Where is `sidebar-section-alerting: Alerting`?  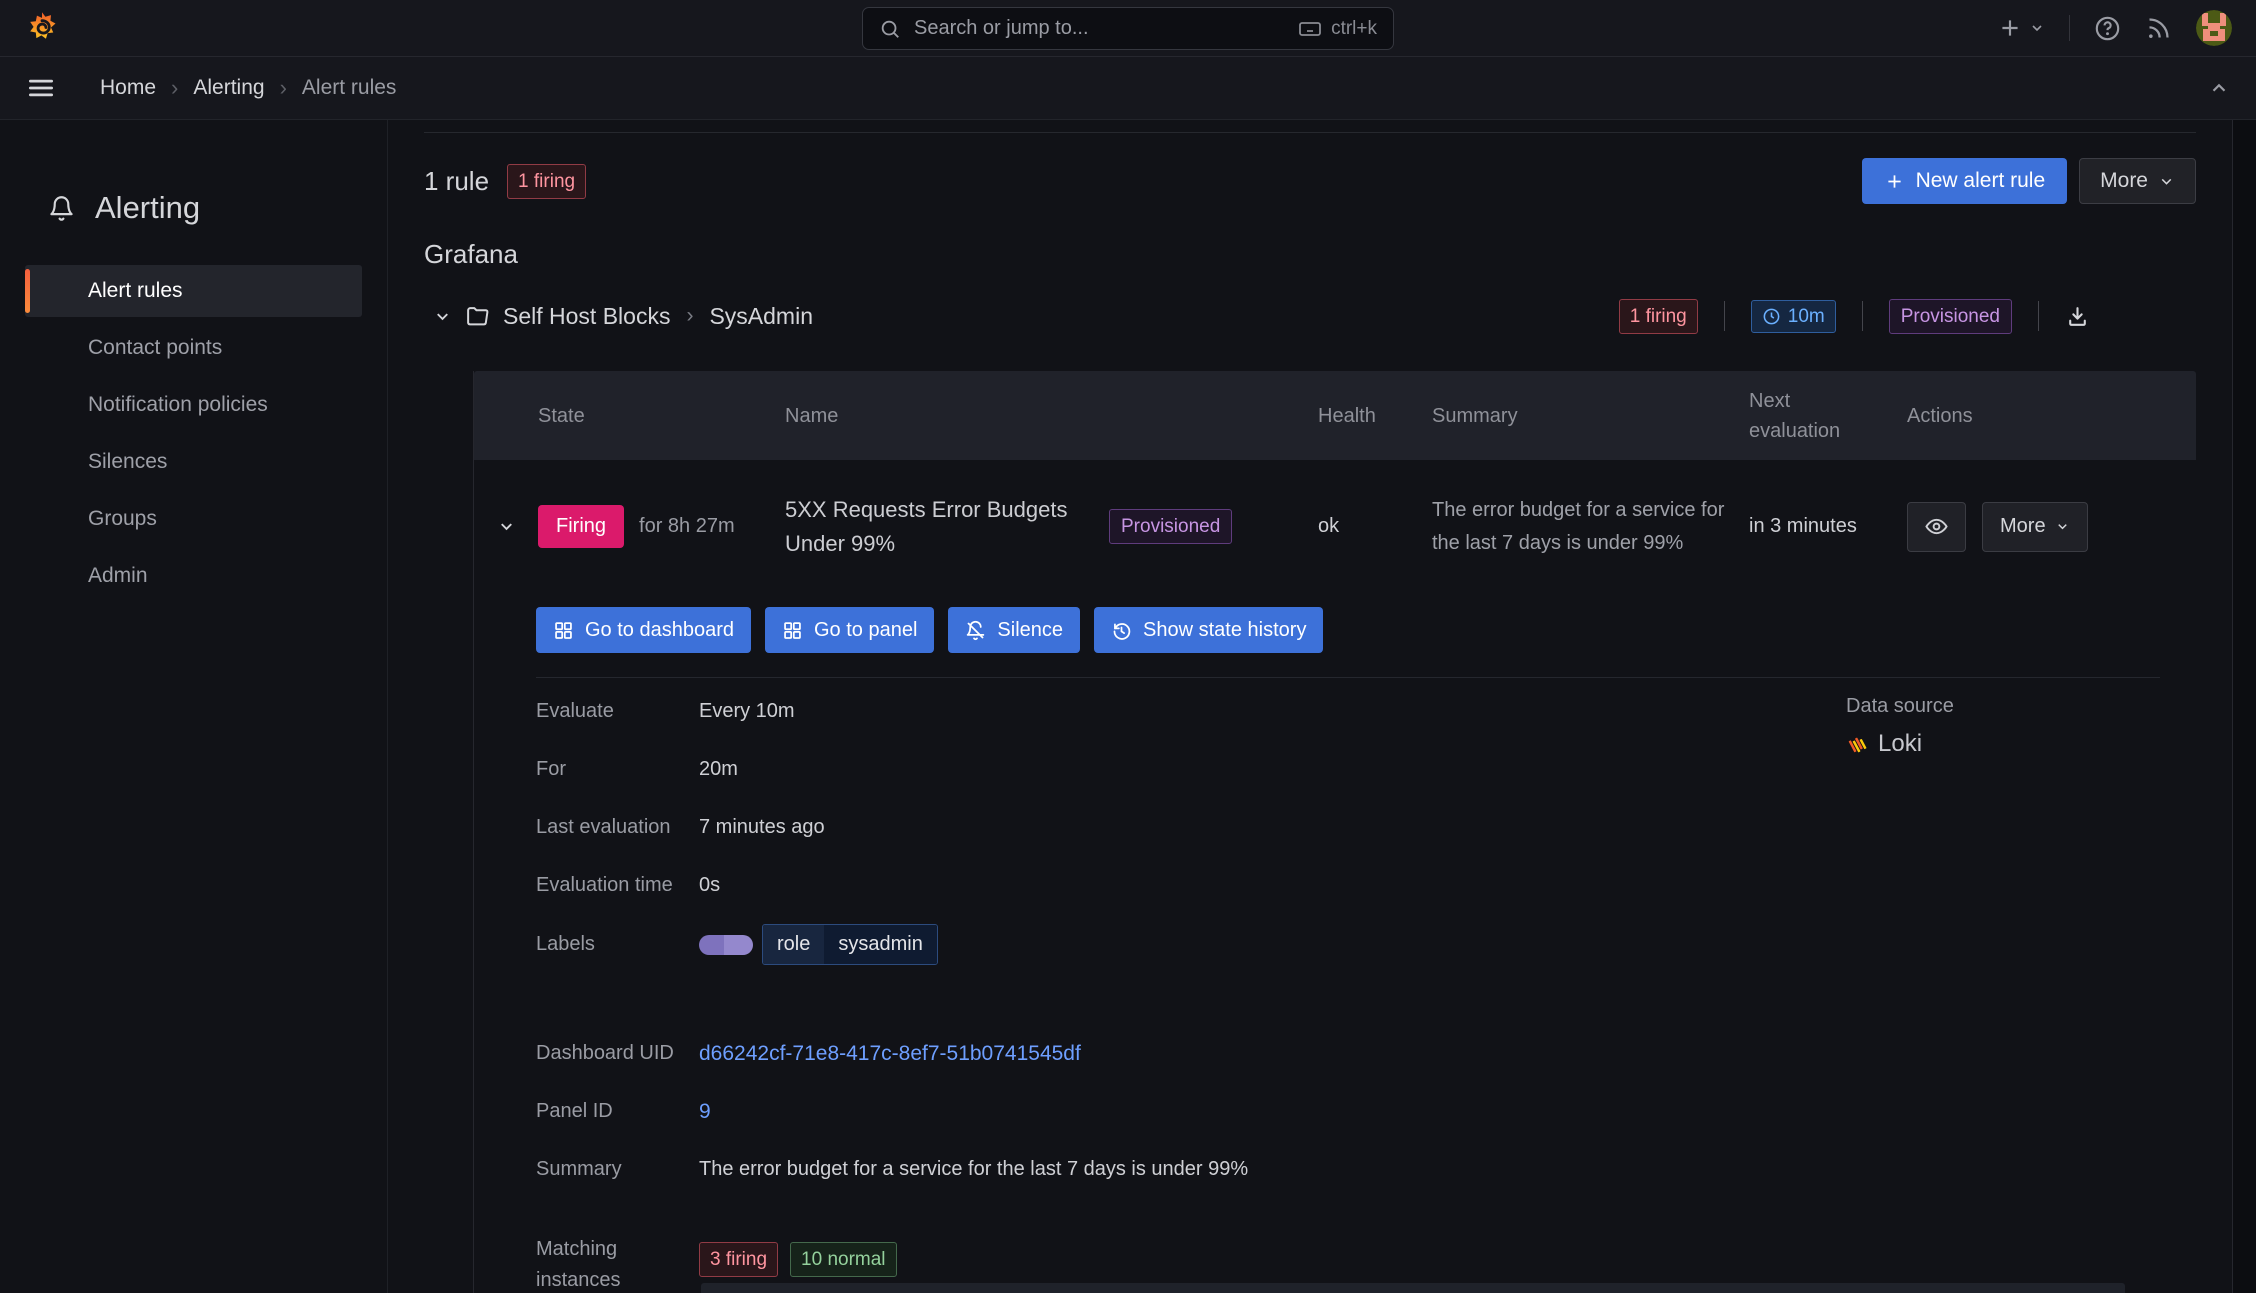
sidebar-section-alerting: Alerting is located at coordinates (193, 208).